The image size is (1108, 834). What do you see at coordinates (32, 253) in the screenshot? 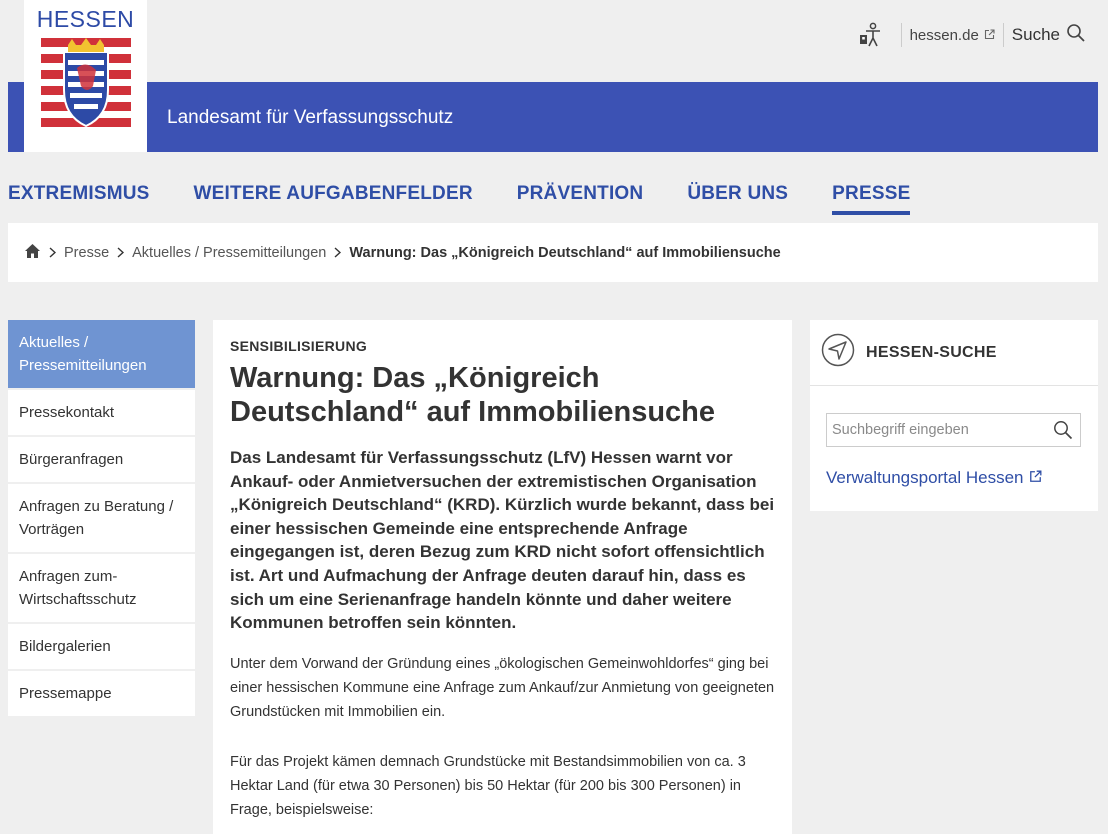
I see `home-icon` at bounding box center [32, 253].